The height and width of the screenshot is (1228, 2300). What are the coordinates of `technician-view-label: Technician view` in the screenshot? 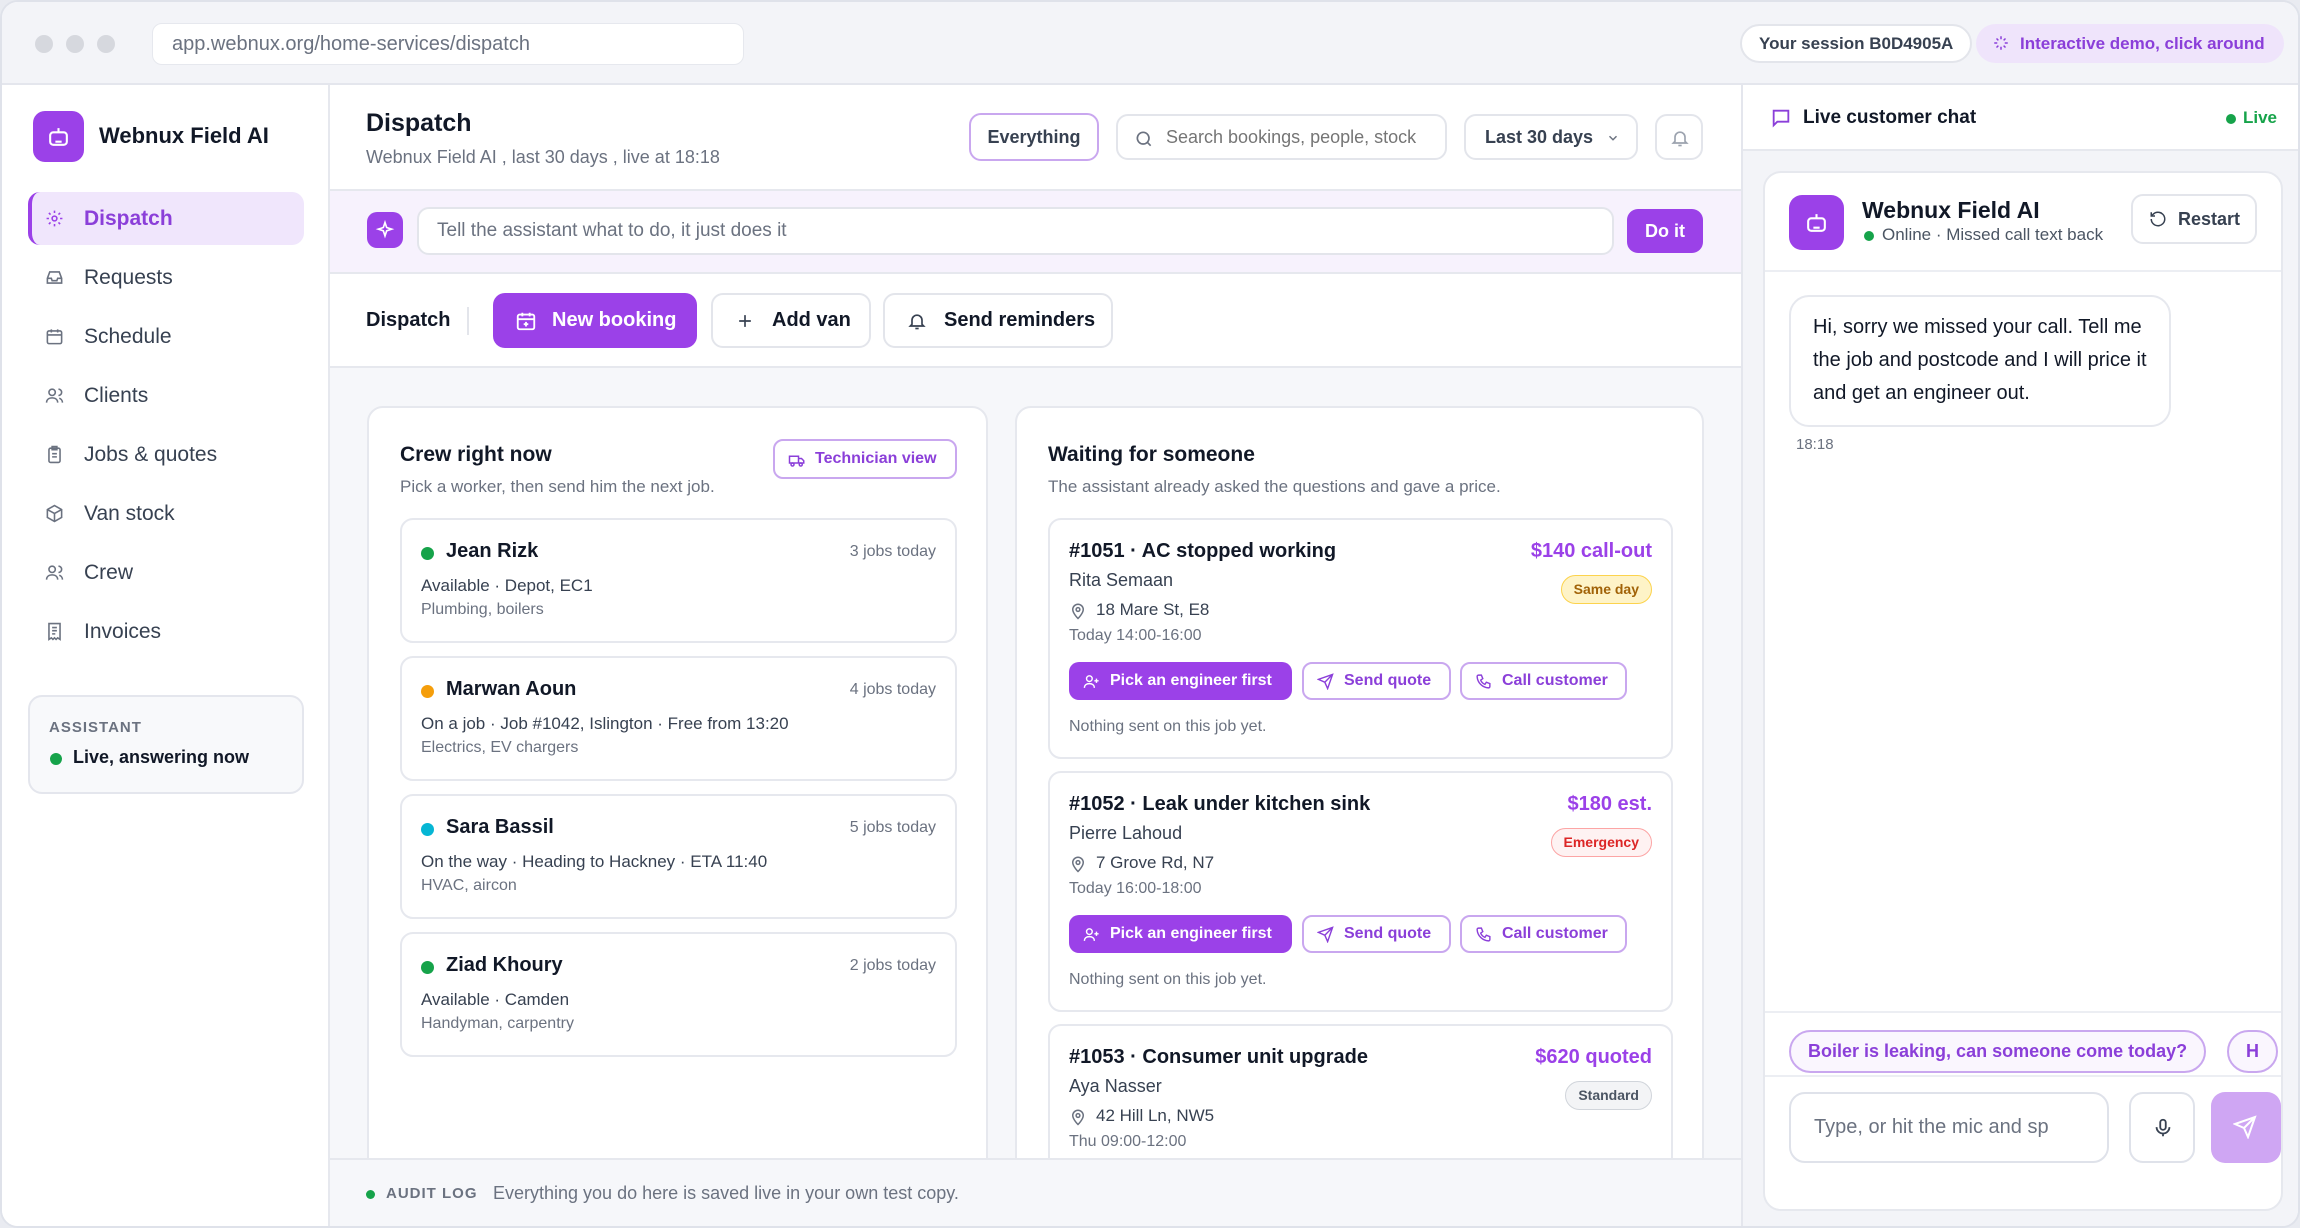 It's located at (876, 458).